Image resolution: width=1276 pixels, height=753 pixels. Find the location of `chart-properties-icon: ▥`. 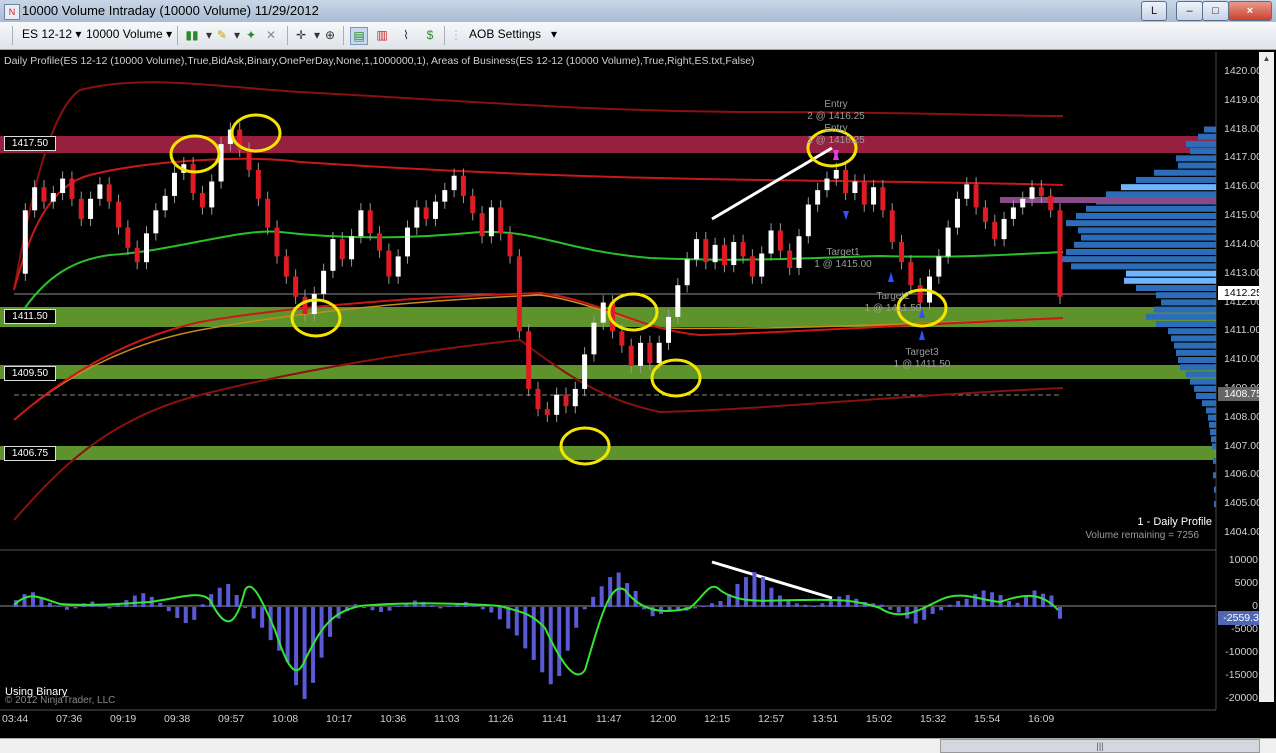

chart-properties-icon: ▥ is located at coordinates (382, 35).